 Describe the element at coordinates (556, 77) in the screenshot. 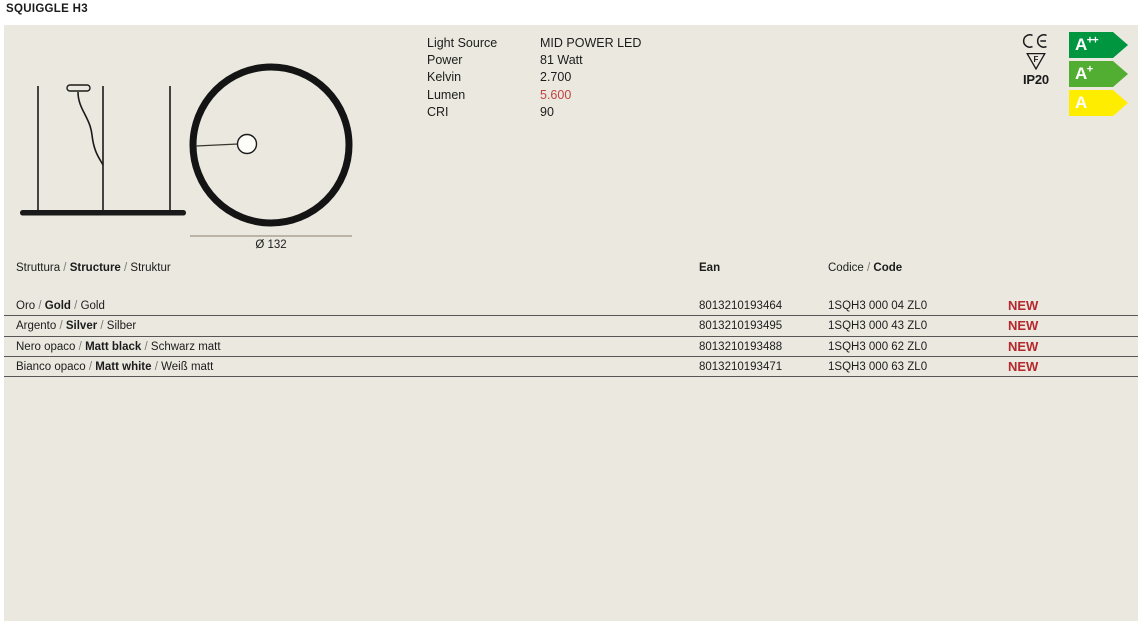

I see `spec-value: 2.700` at that location.